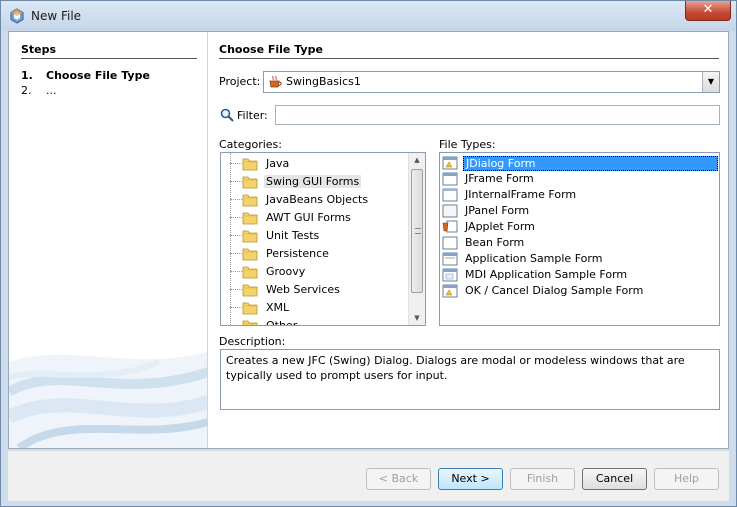 Image resolution: width=737 pixels, height=507 pixels. I want to click on back-button: < Back, so click(398, 479).